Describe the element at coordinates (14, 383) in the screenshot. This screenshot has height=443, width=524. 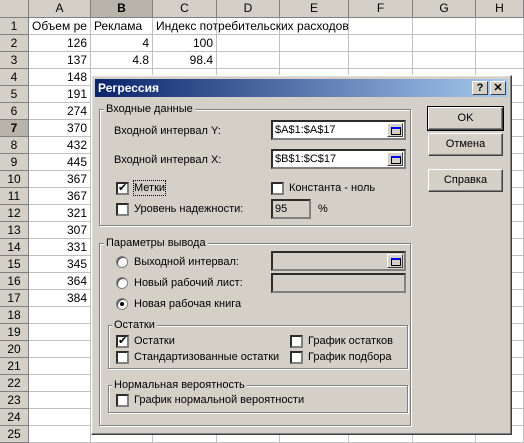
I see `row-header: 22` at that location.